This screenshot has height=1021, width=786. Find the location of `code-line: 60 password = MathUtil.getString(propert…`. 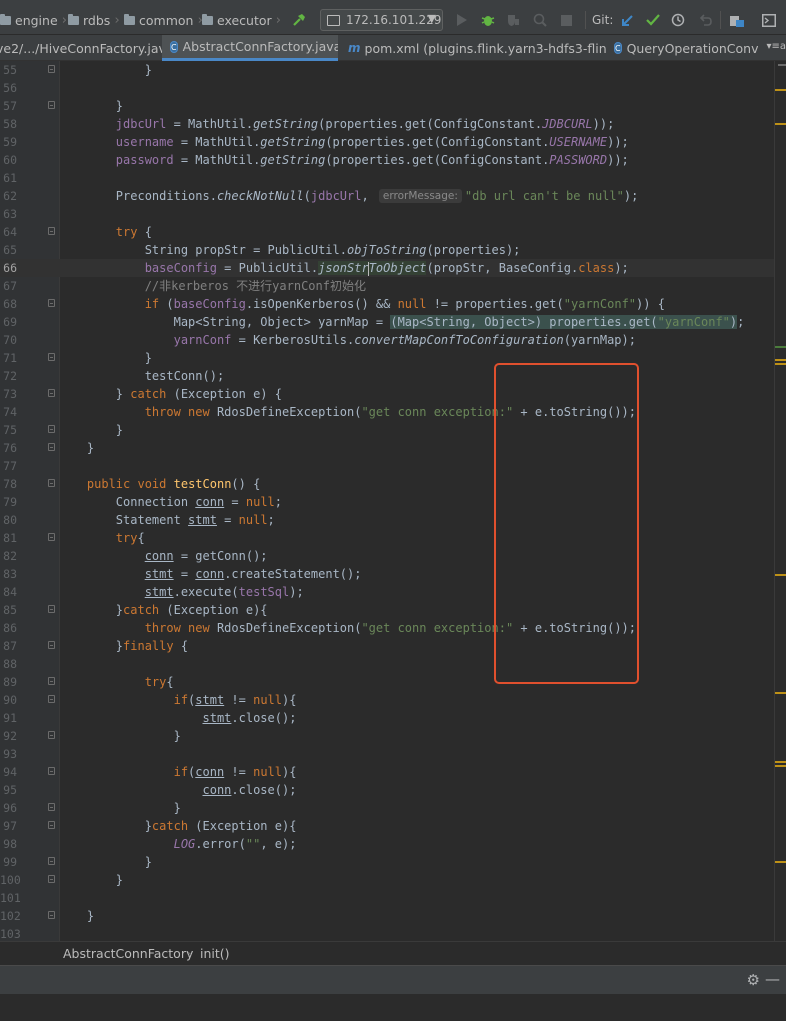

code-line: 60 password = MathUtil.getString(propert… is located at coordinates (387, 160).